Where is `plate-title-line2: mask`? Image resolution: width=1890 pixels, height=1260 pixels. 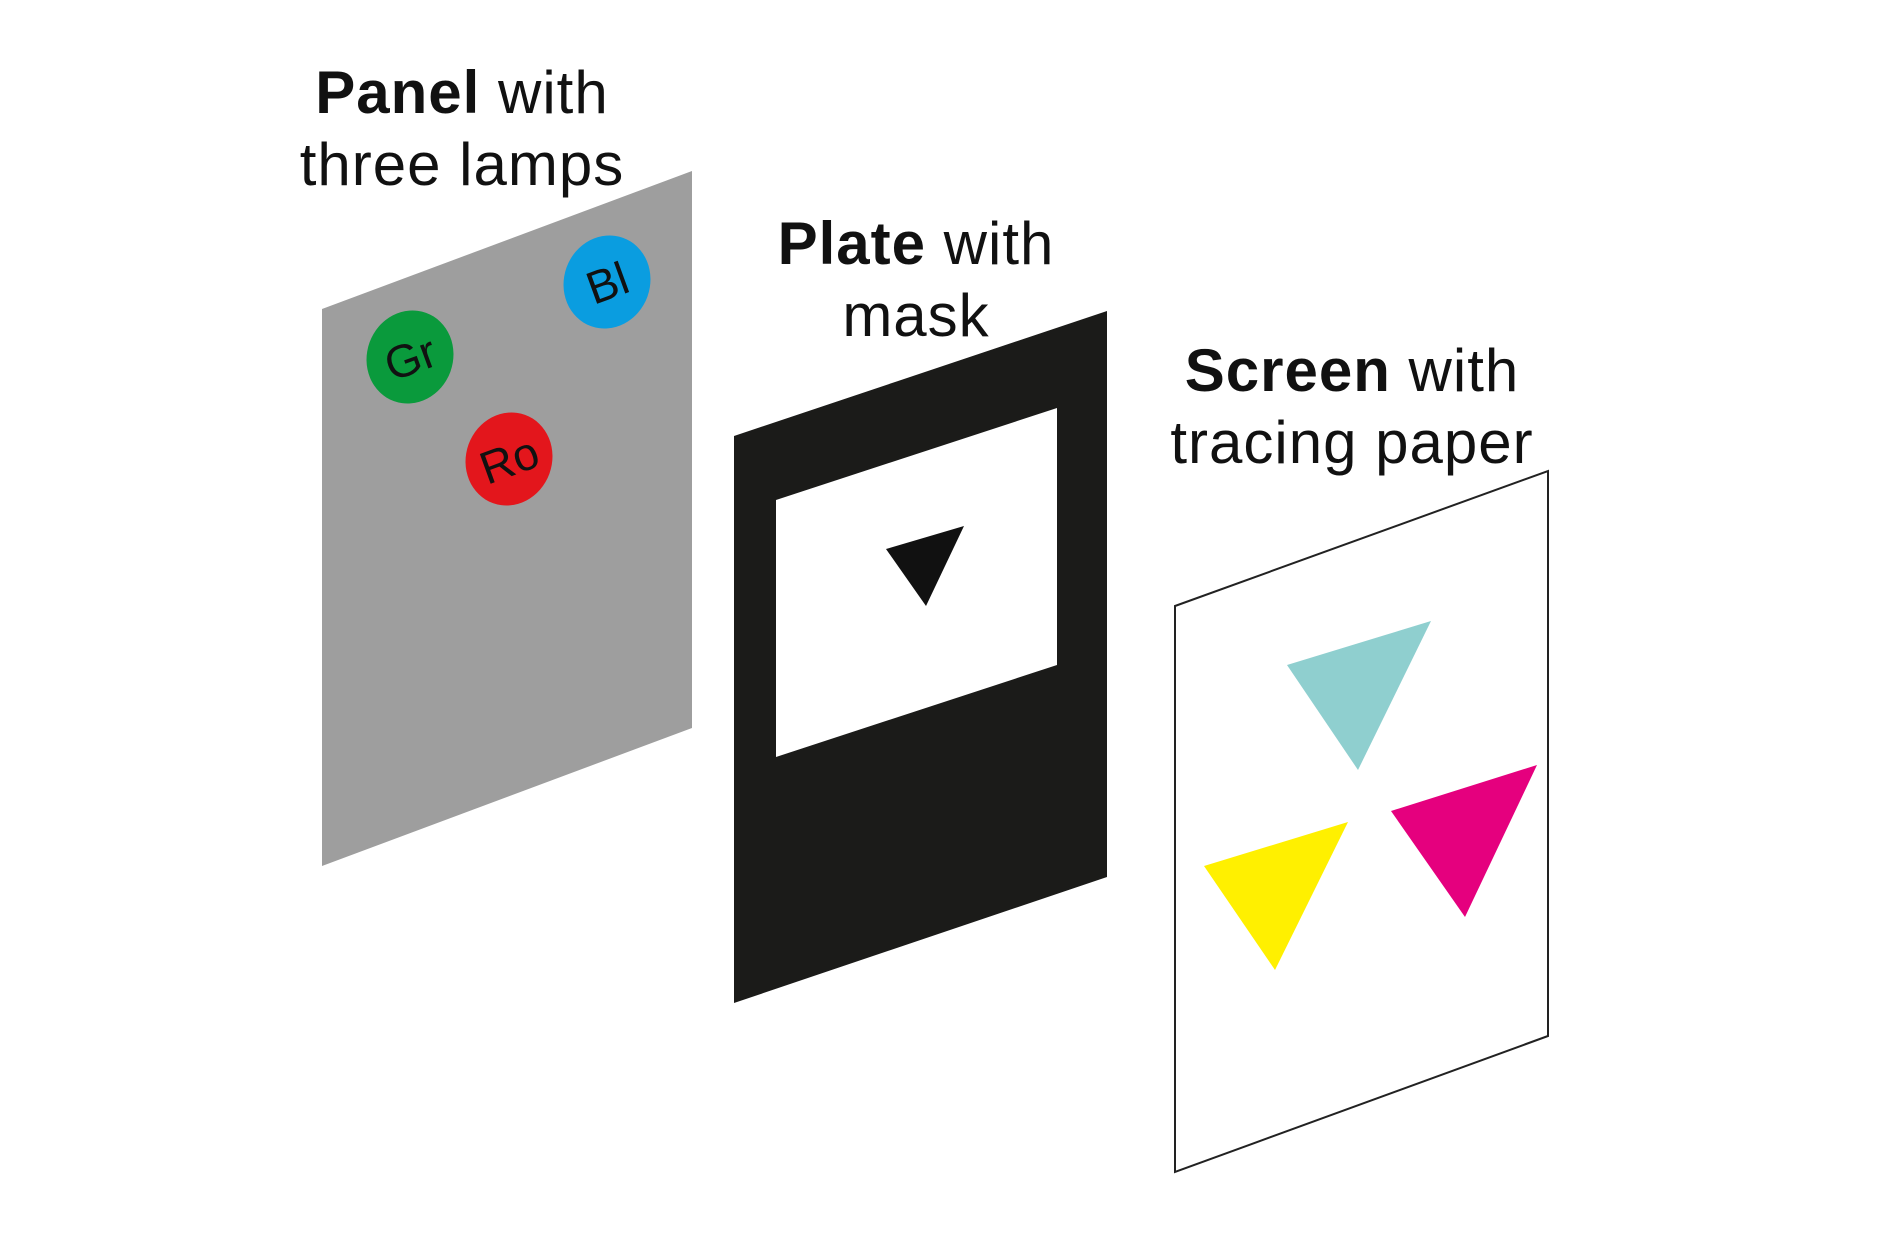
plate-title-line2: mask is located at coordinates (915, 315).